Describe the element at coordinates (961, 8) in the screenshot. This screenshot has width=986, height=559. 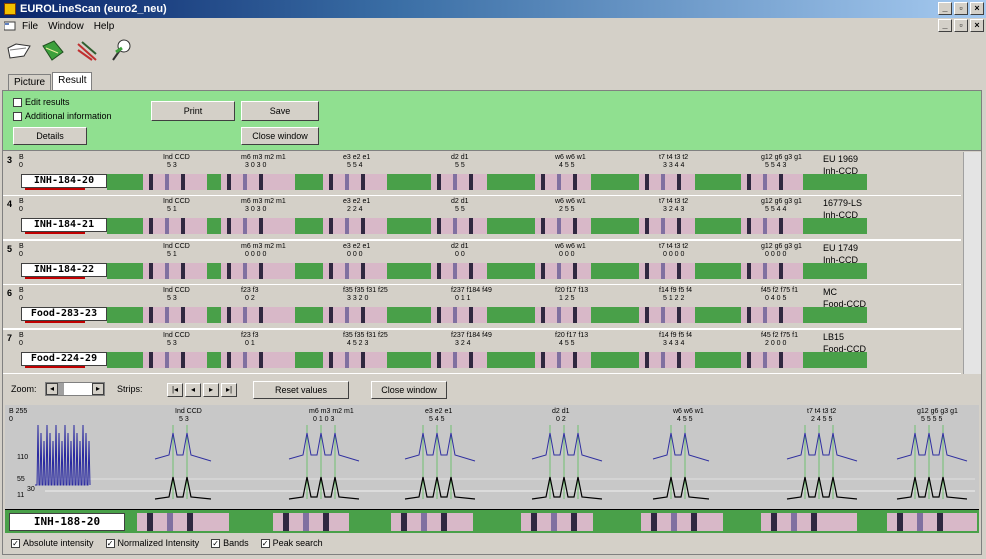
I see `maximize-button: ▫` at that location.